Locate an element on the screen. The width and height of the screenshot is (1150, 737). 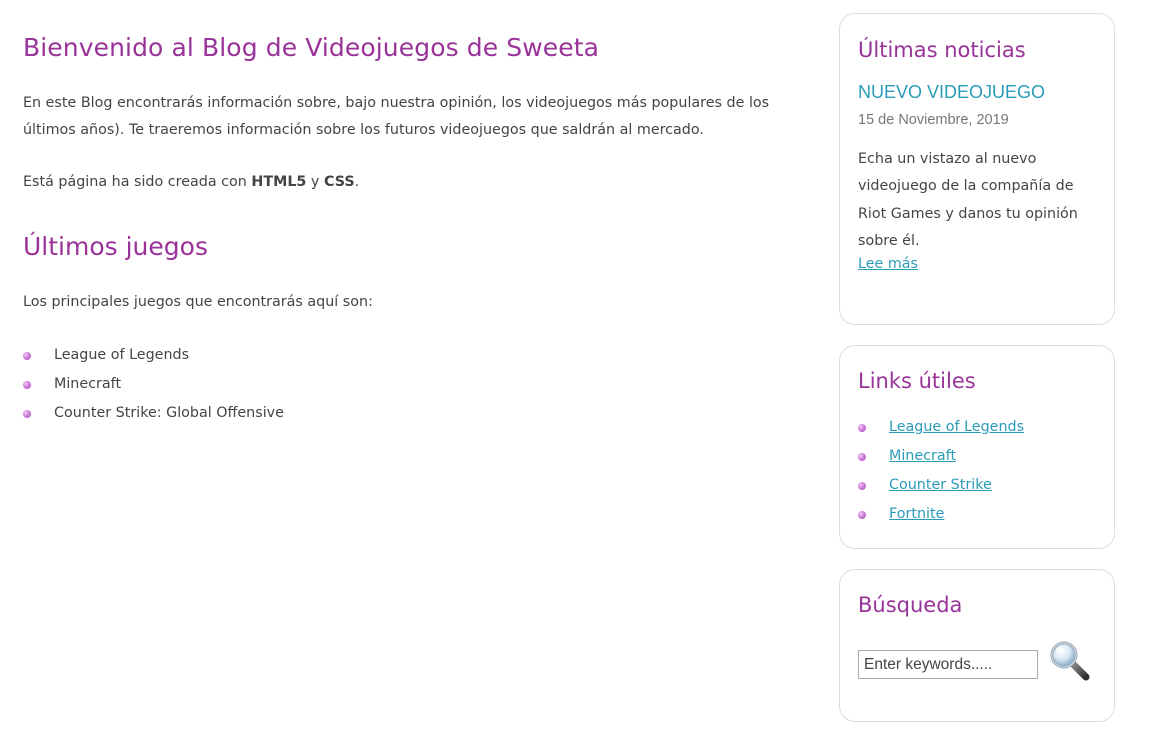
list-item: Counter Strike: Global Offensive is located at coordinates (153, 413).